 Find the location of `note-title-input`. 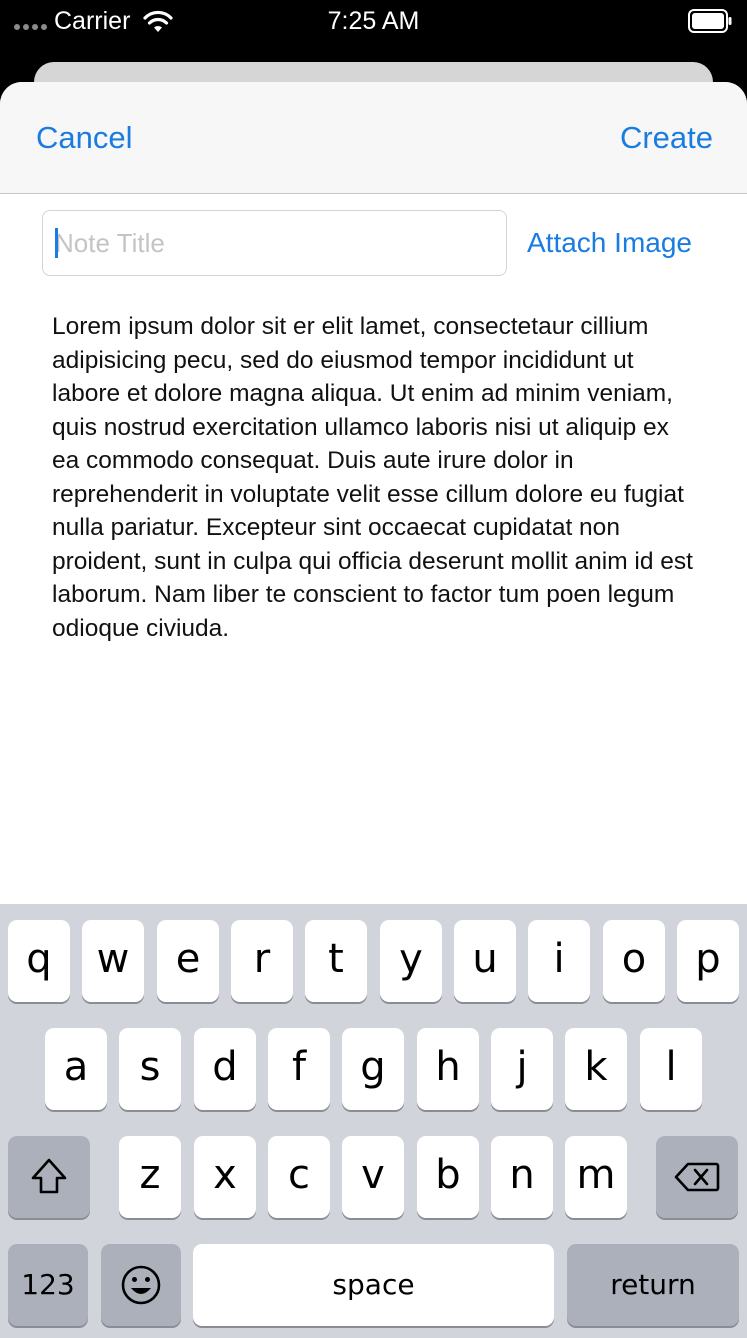

note-title-input is located at coordinates (274, 243).